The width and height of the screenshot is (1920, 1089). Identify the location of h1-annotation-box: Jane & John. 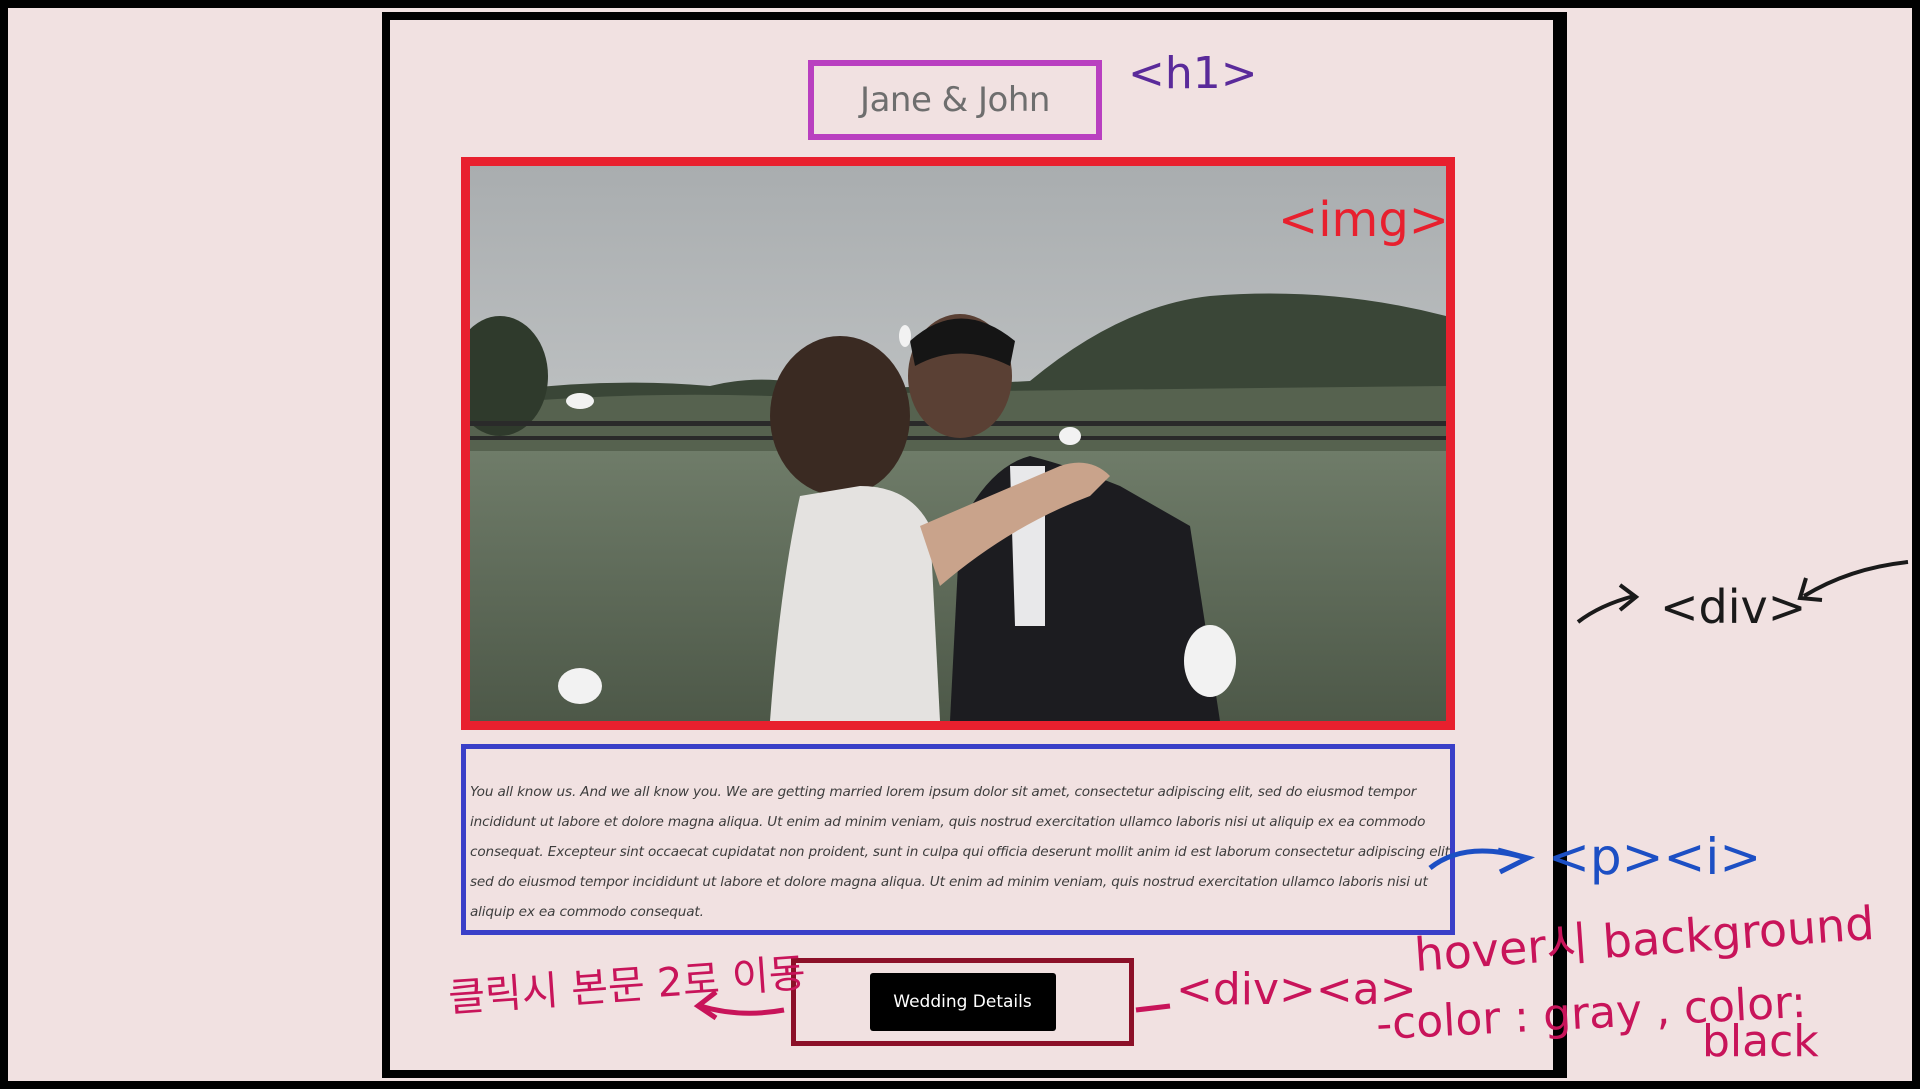
(955, 100).